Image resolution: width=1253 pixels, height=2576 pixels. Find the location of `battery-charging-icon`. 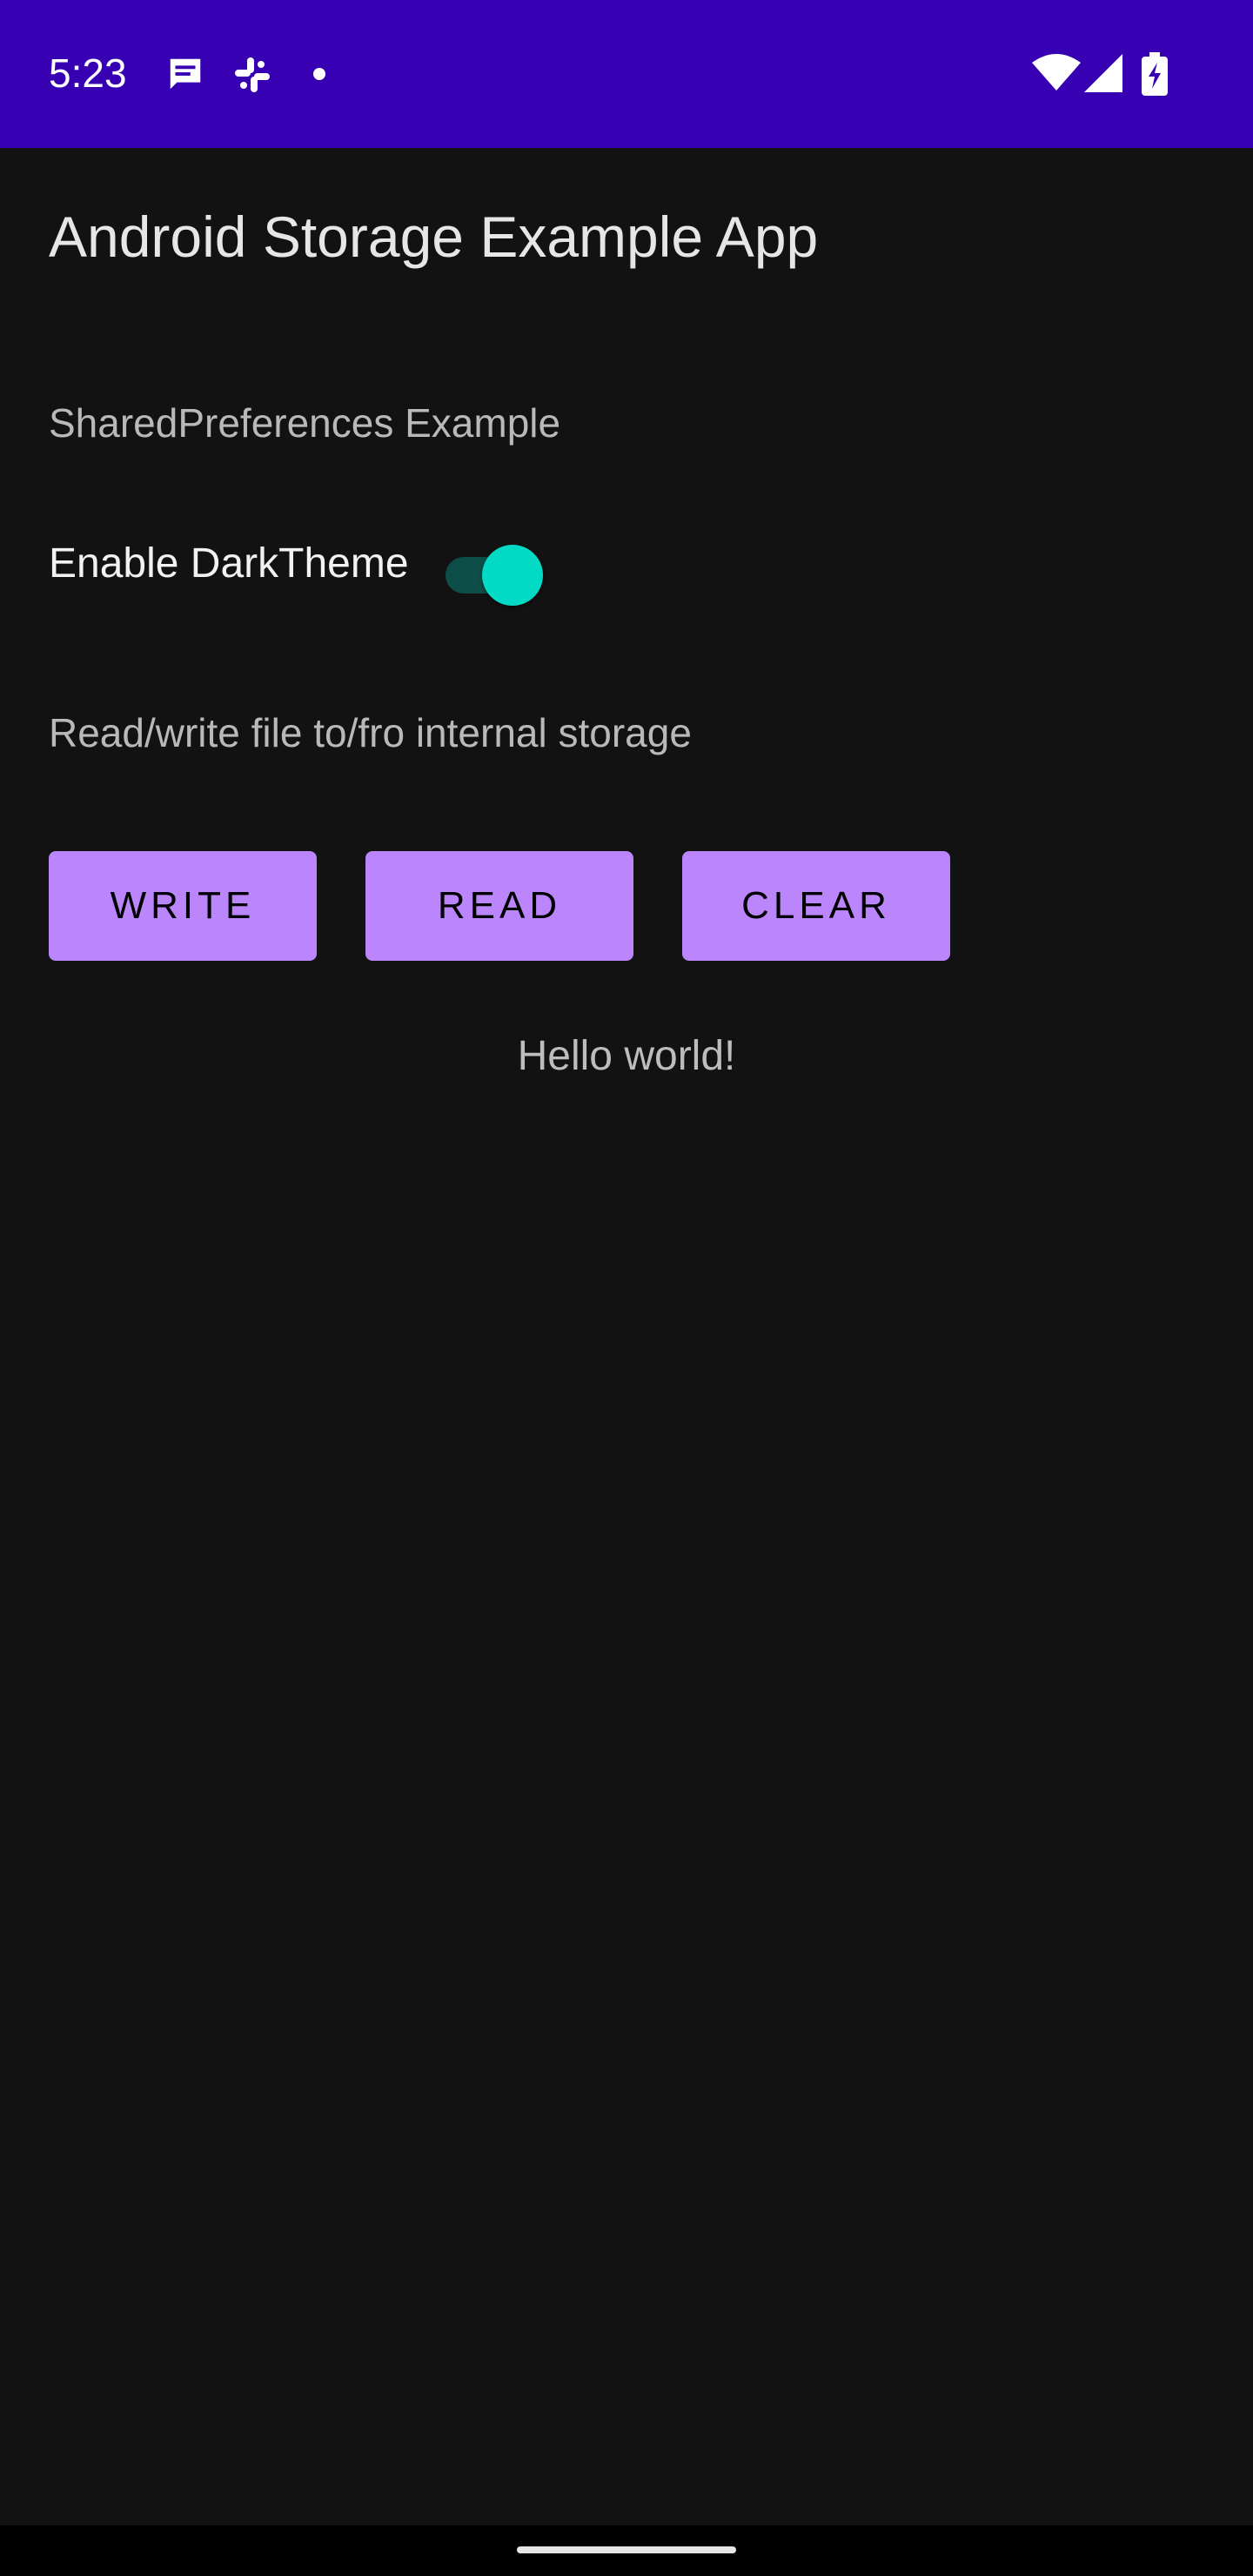

battery-charging-icon is located at coordinates (1155, 74).